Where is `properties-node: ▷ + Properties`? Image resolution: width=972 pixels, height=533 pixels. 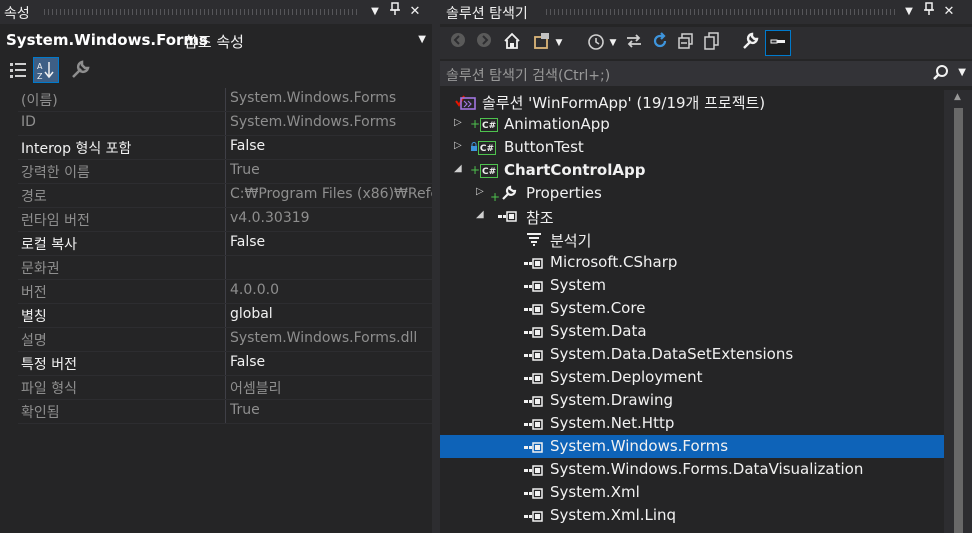
properties-node: ▷ + Properties is located at coordinates (692, 193).